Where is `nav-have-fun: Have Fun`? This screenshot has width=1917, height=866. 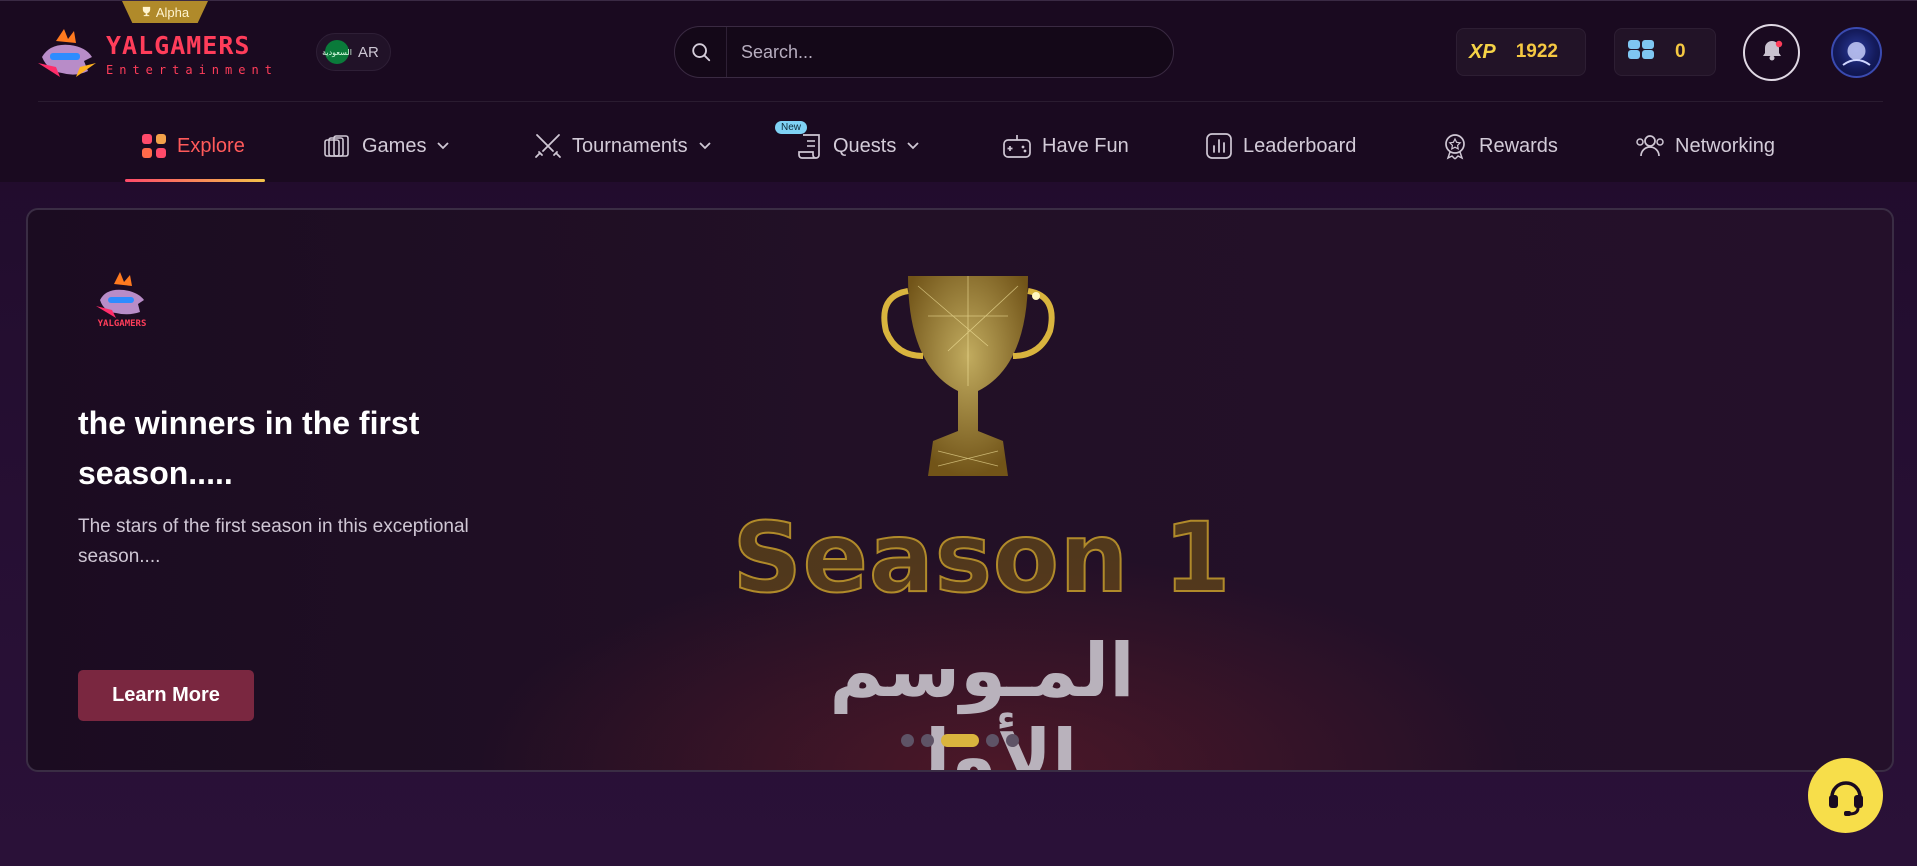
nav-have-fun: Have Fun is located at coordinates (1065, 146).